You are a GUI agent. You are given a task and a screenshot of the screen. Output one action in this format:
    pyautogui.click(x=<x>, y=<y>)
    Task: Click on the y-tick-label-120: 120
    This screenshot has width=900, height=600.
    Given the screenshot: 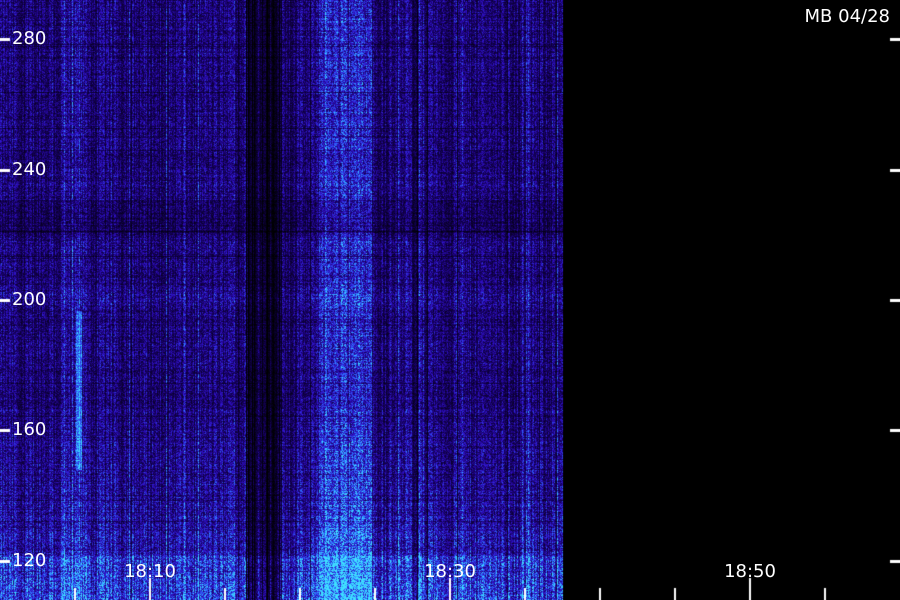 What is the action you would take?
    pyautogui.click(x=29, y=560)
    